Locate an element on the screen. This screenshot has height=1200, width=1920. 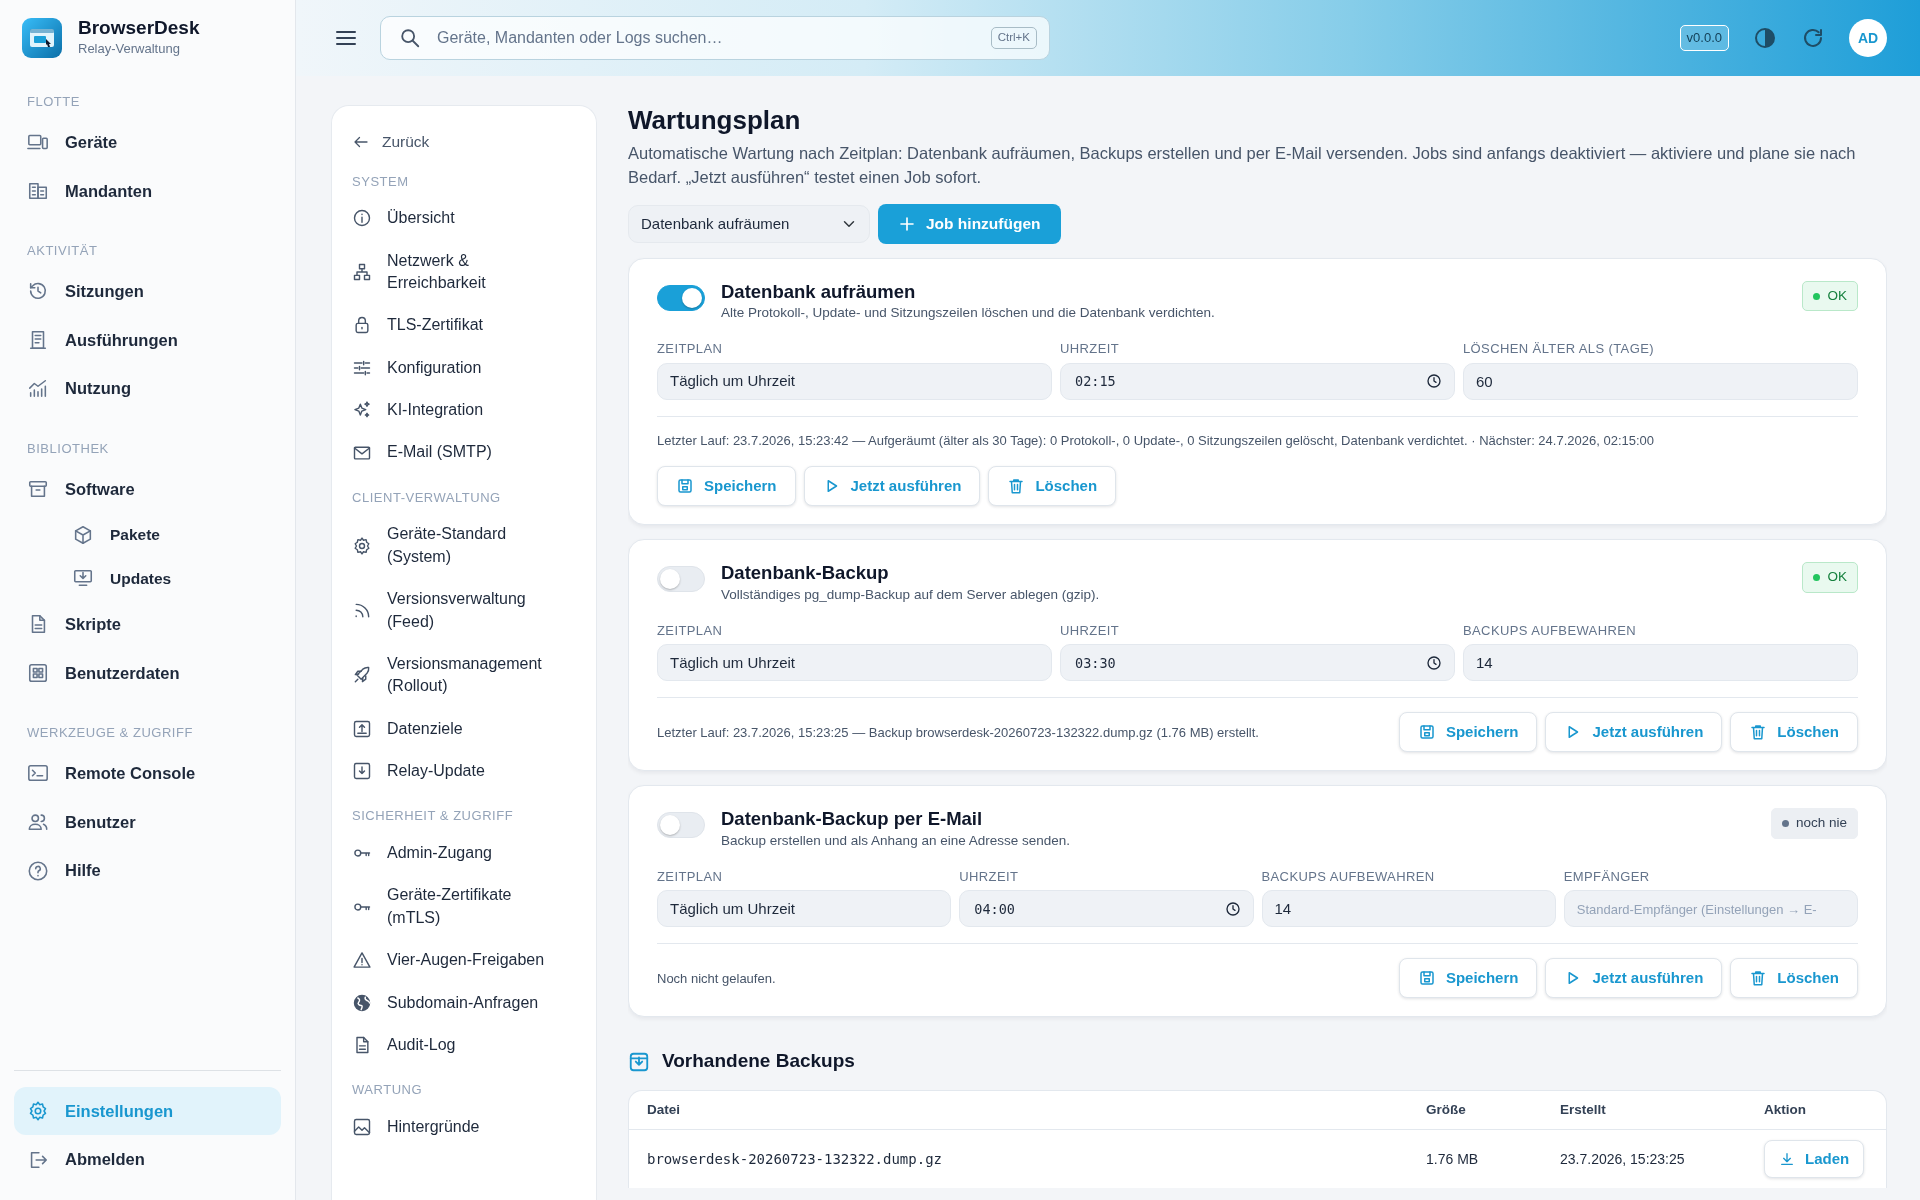
section-heading: AKTIVITÄT is located at coordinates (62, 251).